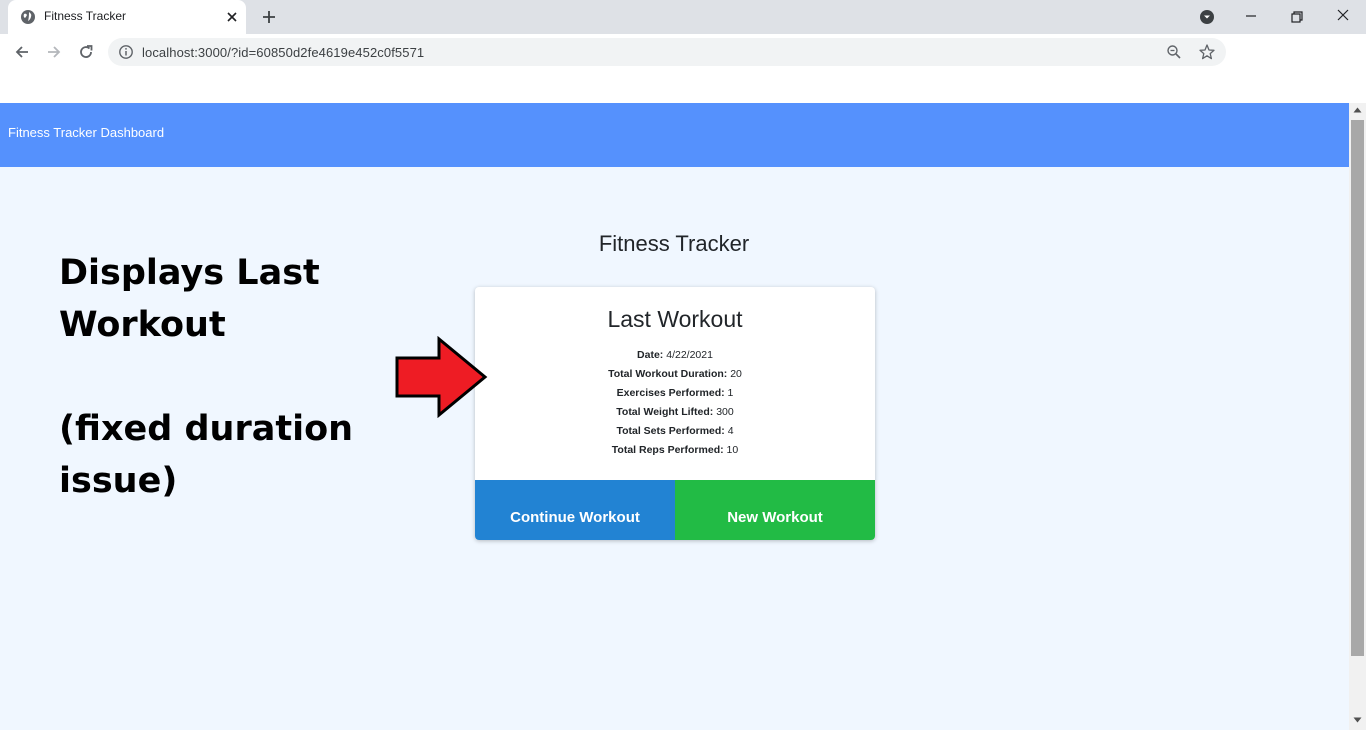  Describe the element at coordinates (232, 17) in the screenshot. I see `close-icon` at that location.